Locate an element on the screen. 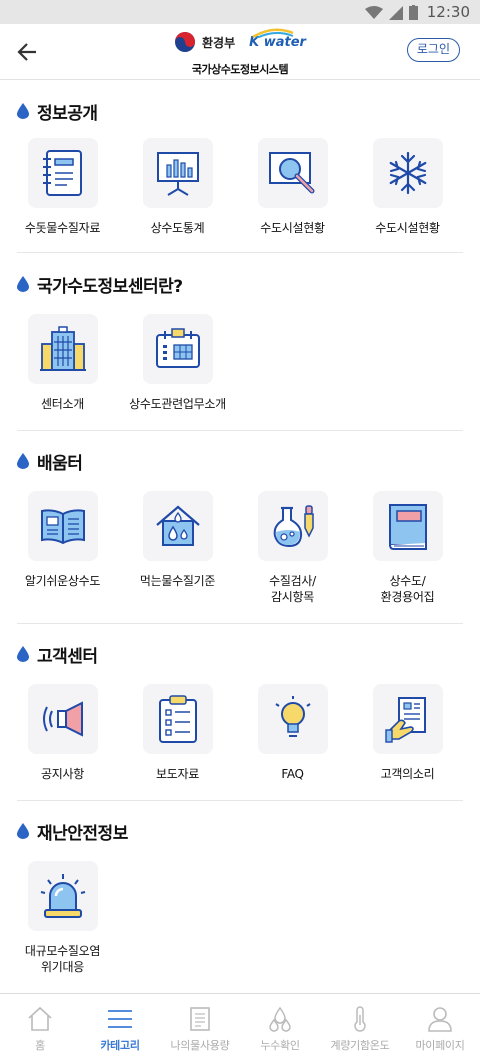 Image resolution: width=480 pixels, height=1063 pixels. tile-label: 수질검사/ 감시항목 is located at coordinates (292, 589).